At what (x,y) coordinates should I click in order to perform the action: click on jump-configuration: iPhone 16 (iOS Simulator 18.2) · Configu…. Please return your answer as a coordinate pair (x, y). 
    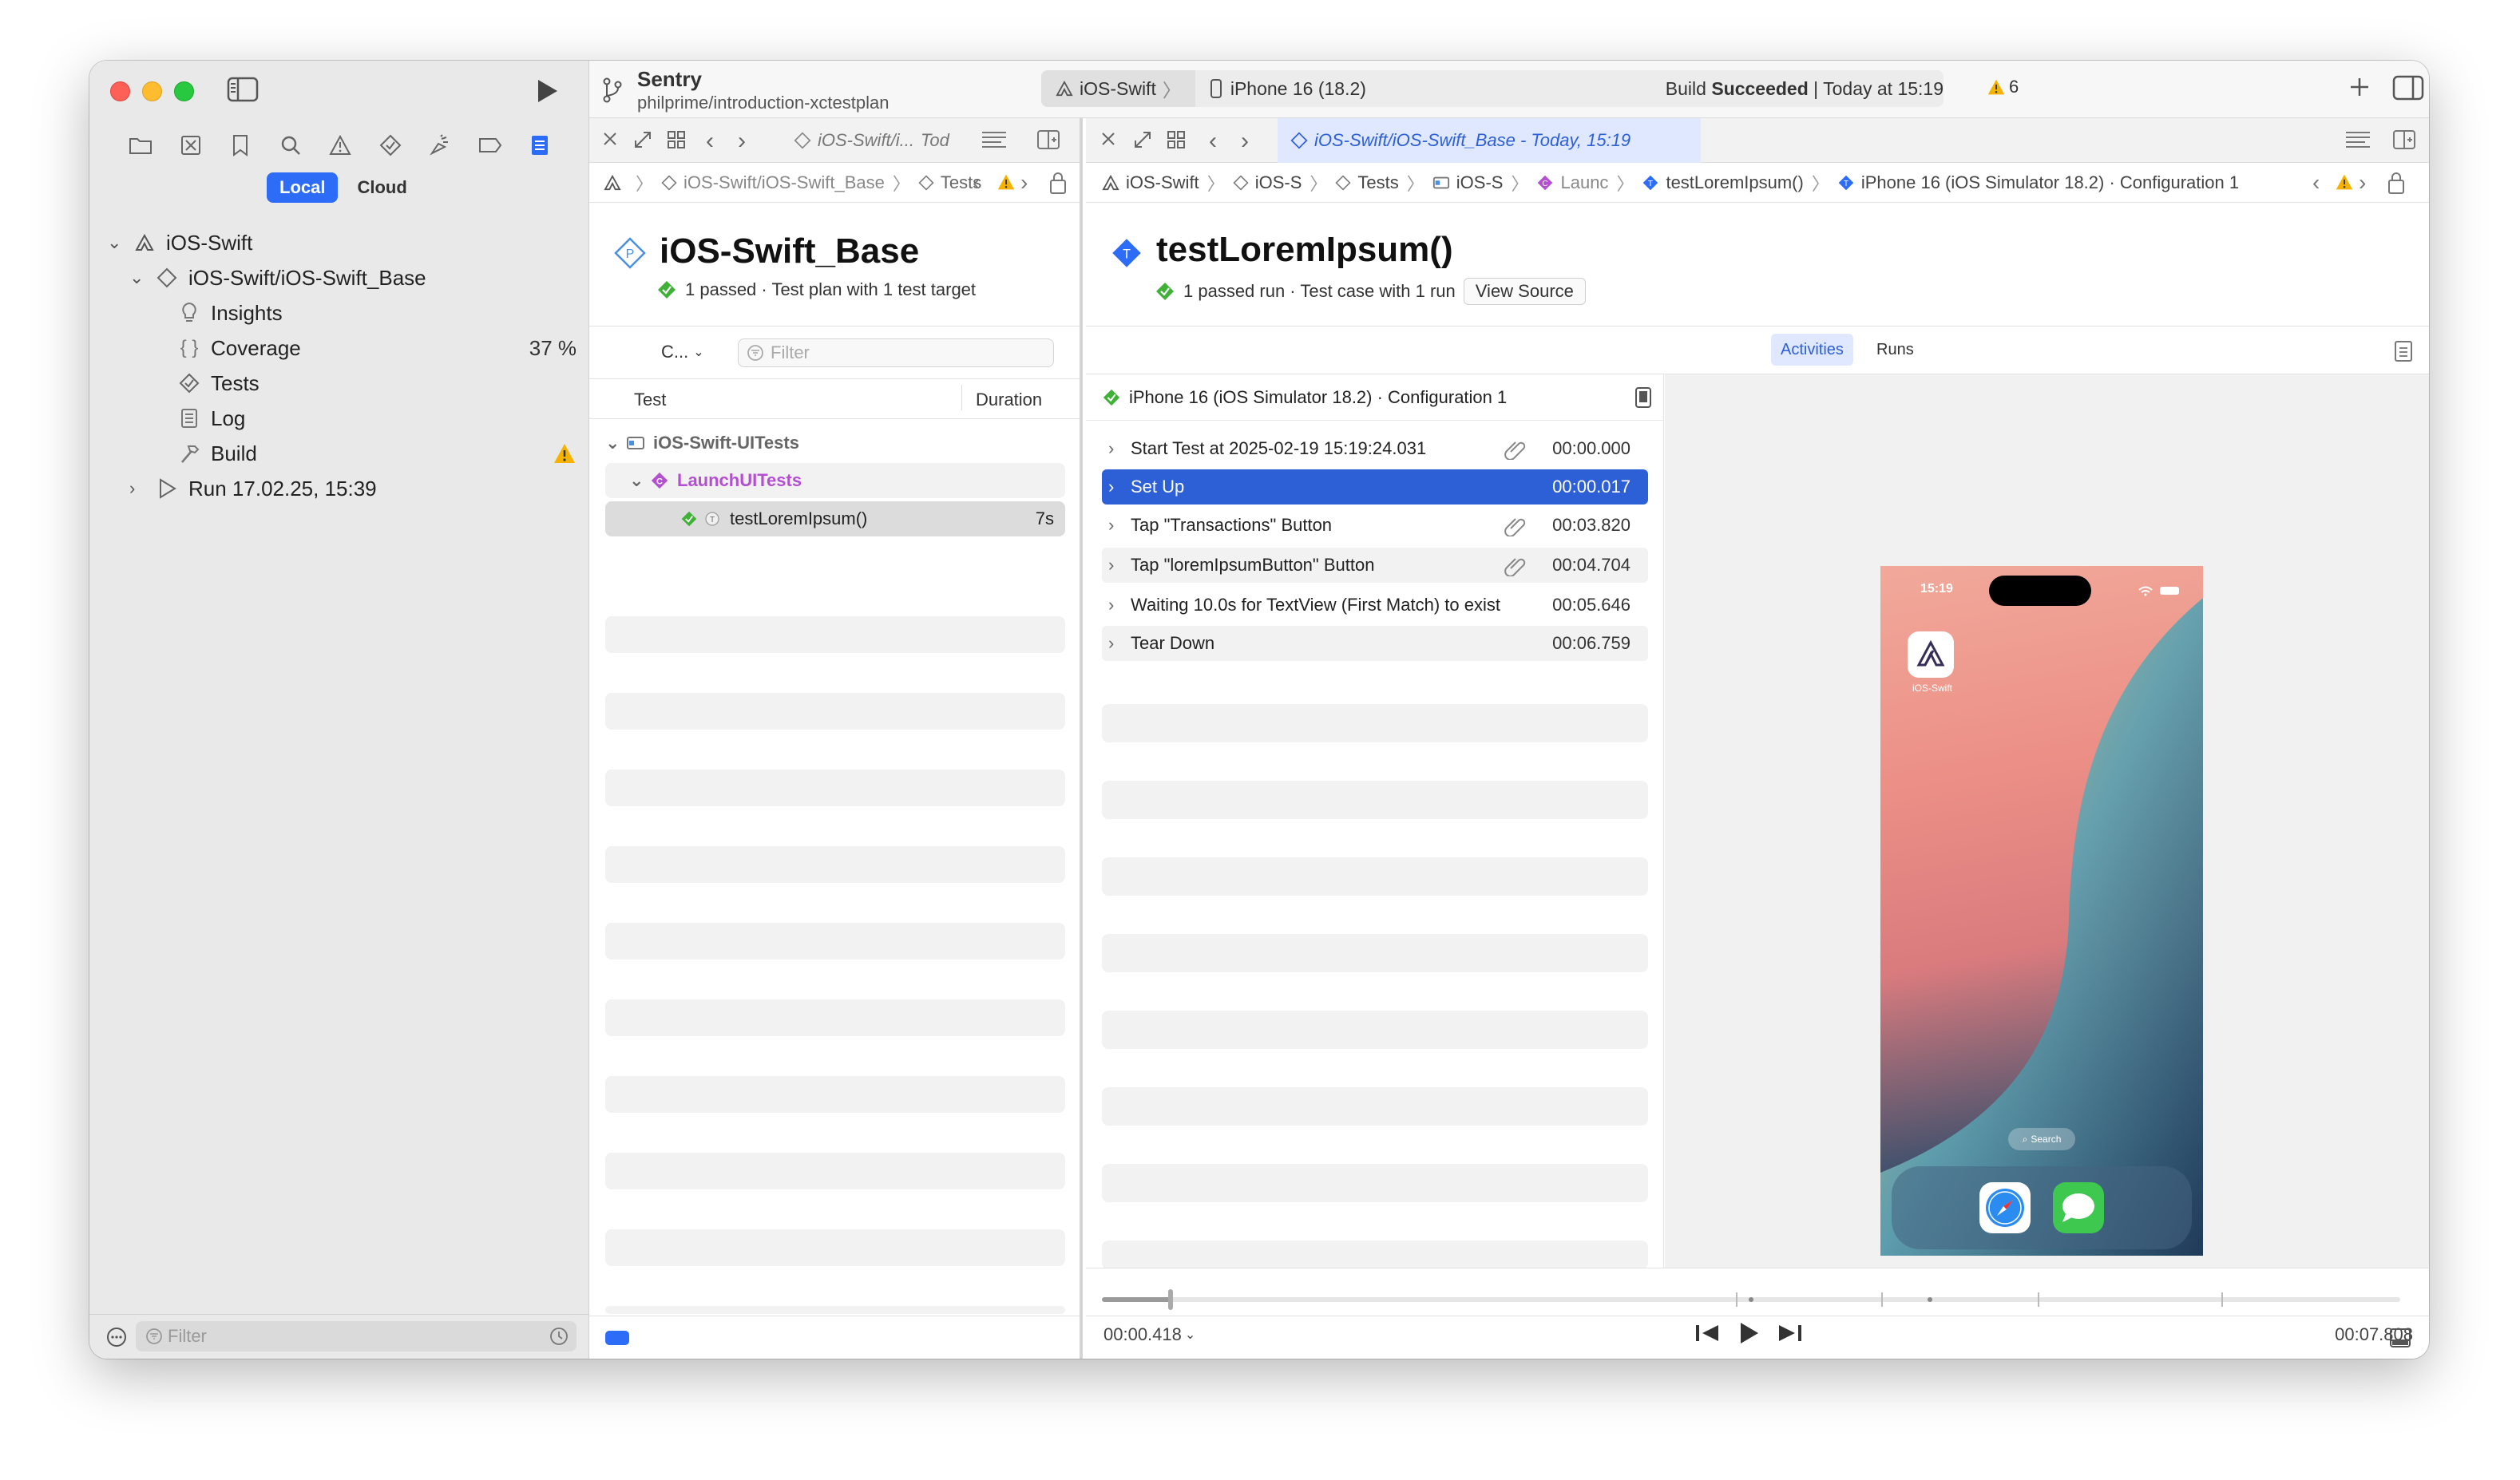
    Looking at the image, I should click on (2050, 182).